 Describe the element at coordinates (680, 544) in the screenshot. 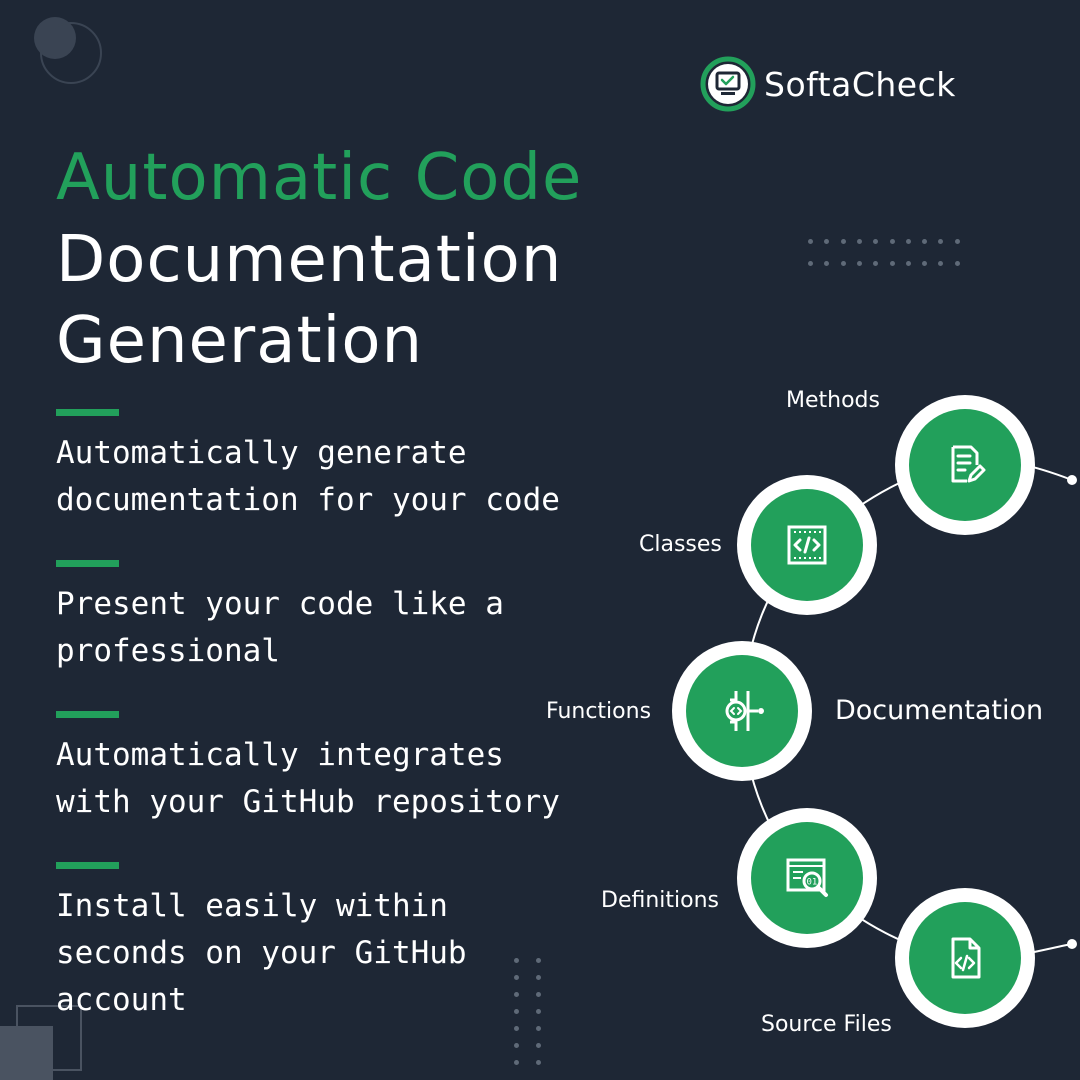

I see `classes-label: Classes` at that location.